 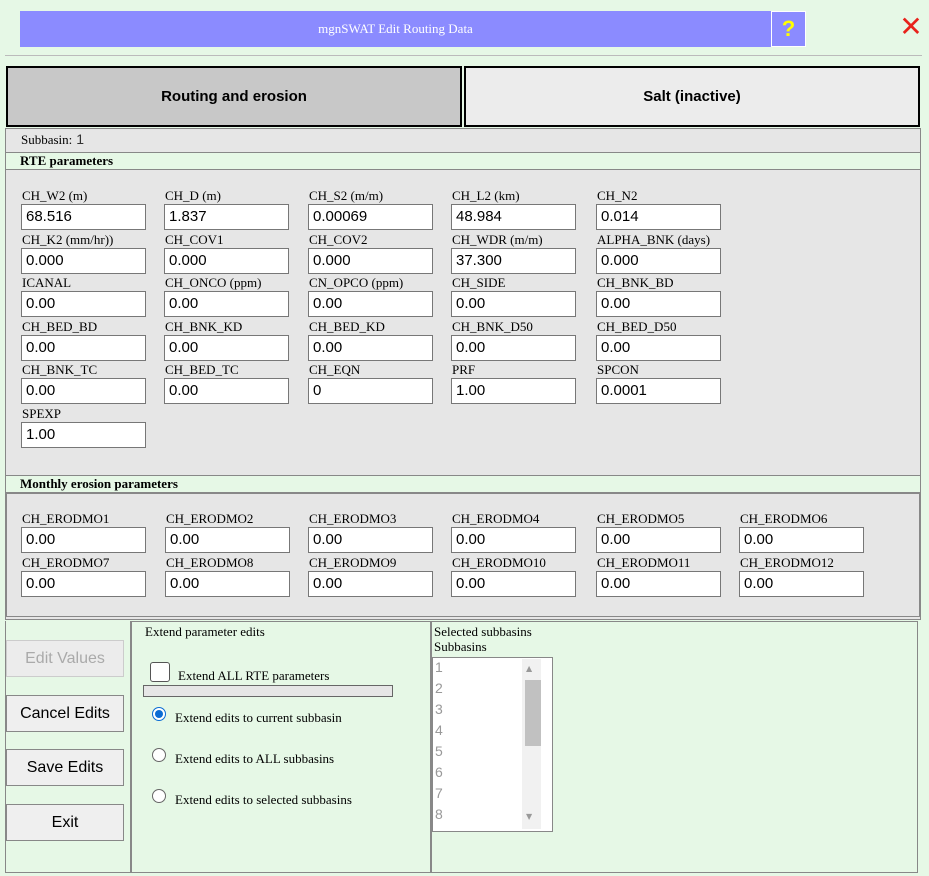 I want to click on param-label: CH_BNK_D50, so click(x=492, y=326).